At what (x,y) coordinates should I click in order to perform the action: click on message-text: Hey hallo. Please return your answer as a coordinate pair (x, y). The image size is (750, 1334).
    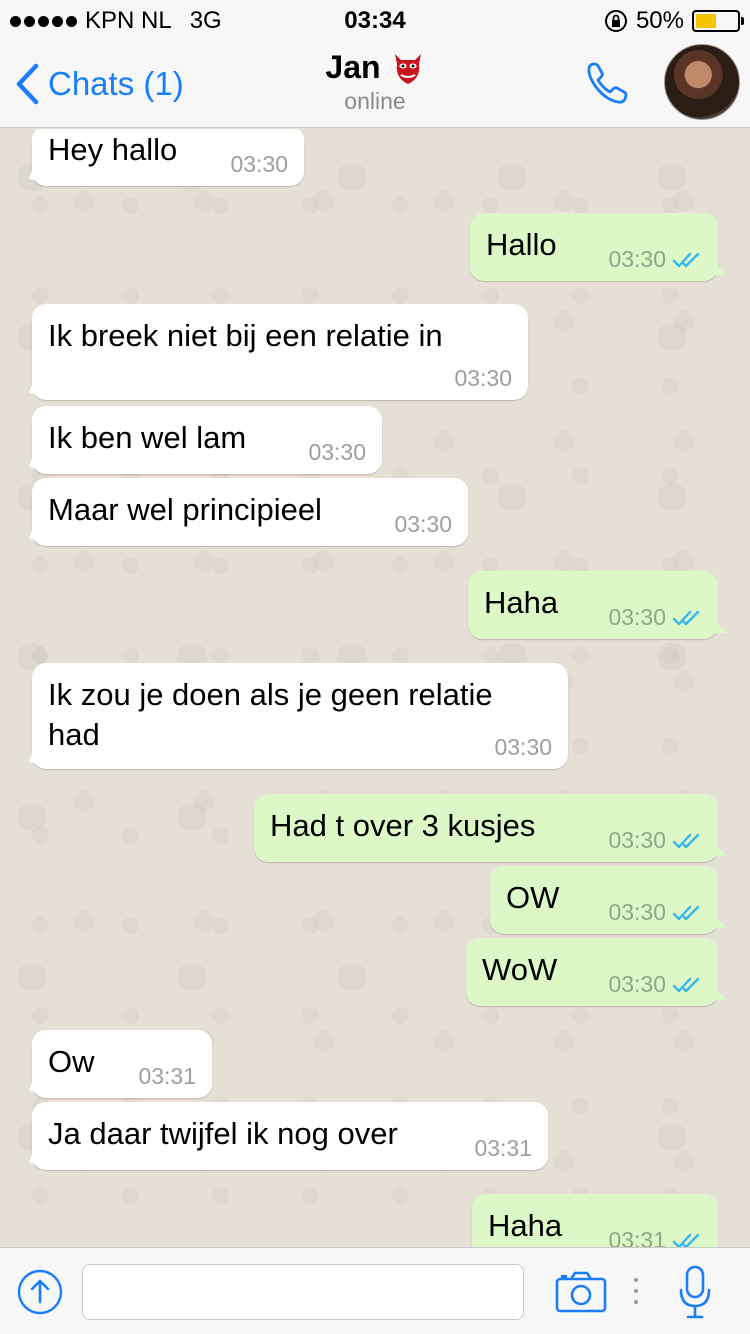
    Looking at the image, I should click on (113, 149).